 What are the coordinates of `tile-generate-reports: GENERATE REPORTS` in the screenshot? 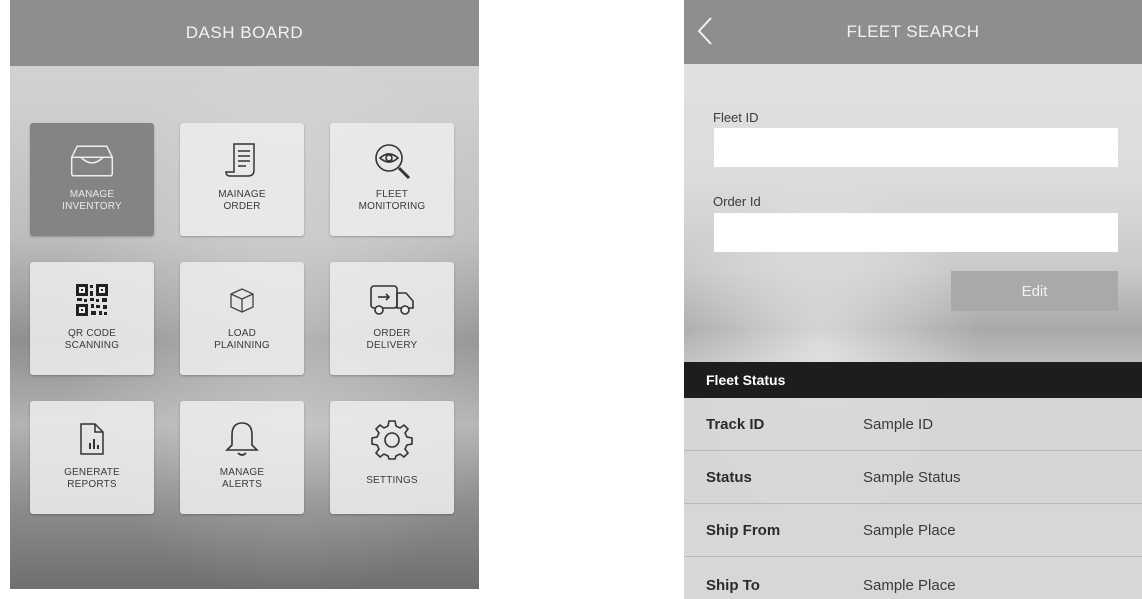 It's located at (92, 457).